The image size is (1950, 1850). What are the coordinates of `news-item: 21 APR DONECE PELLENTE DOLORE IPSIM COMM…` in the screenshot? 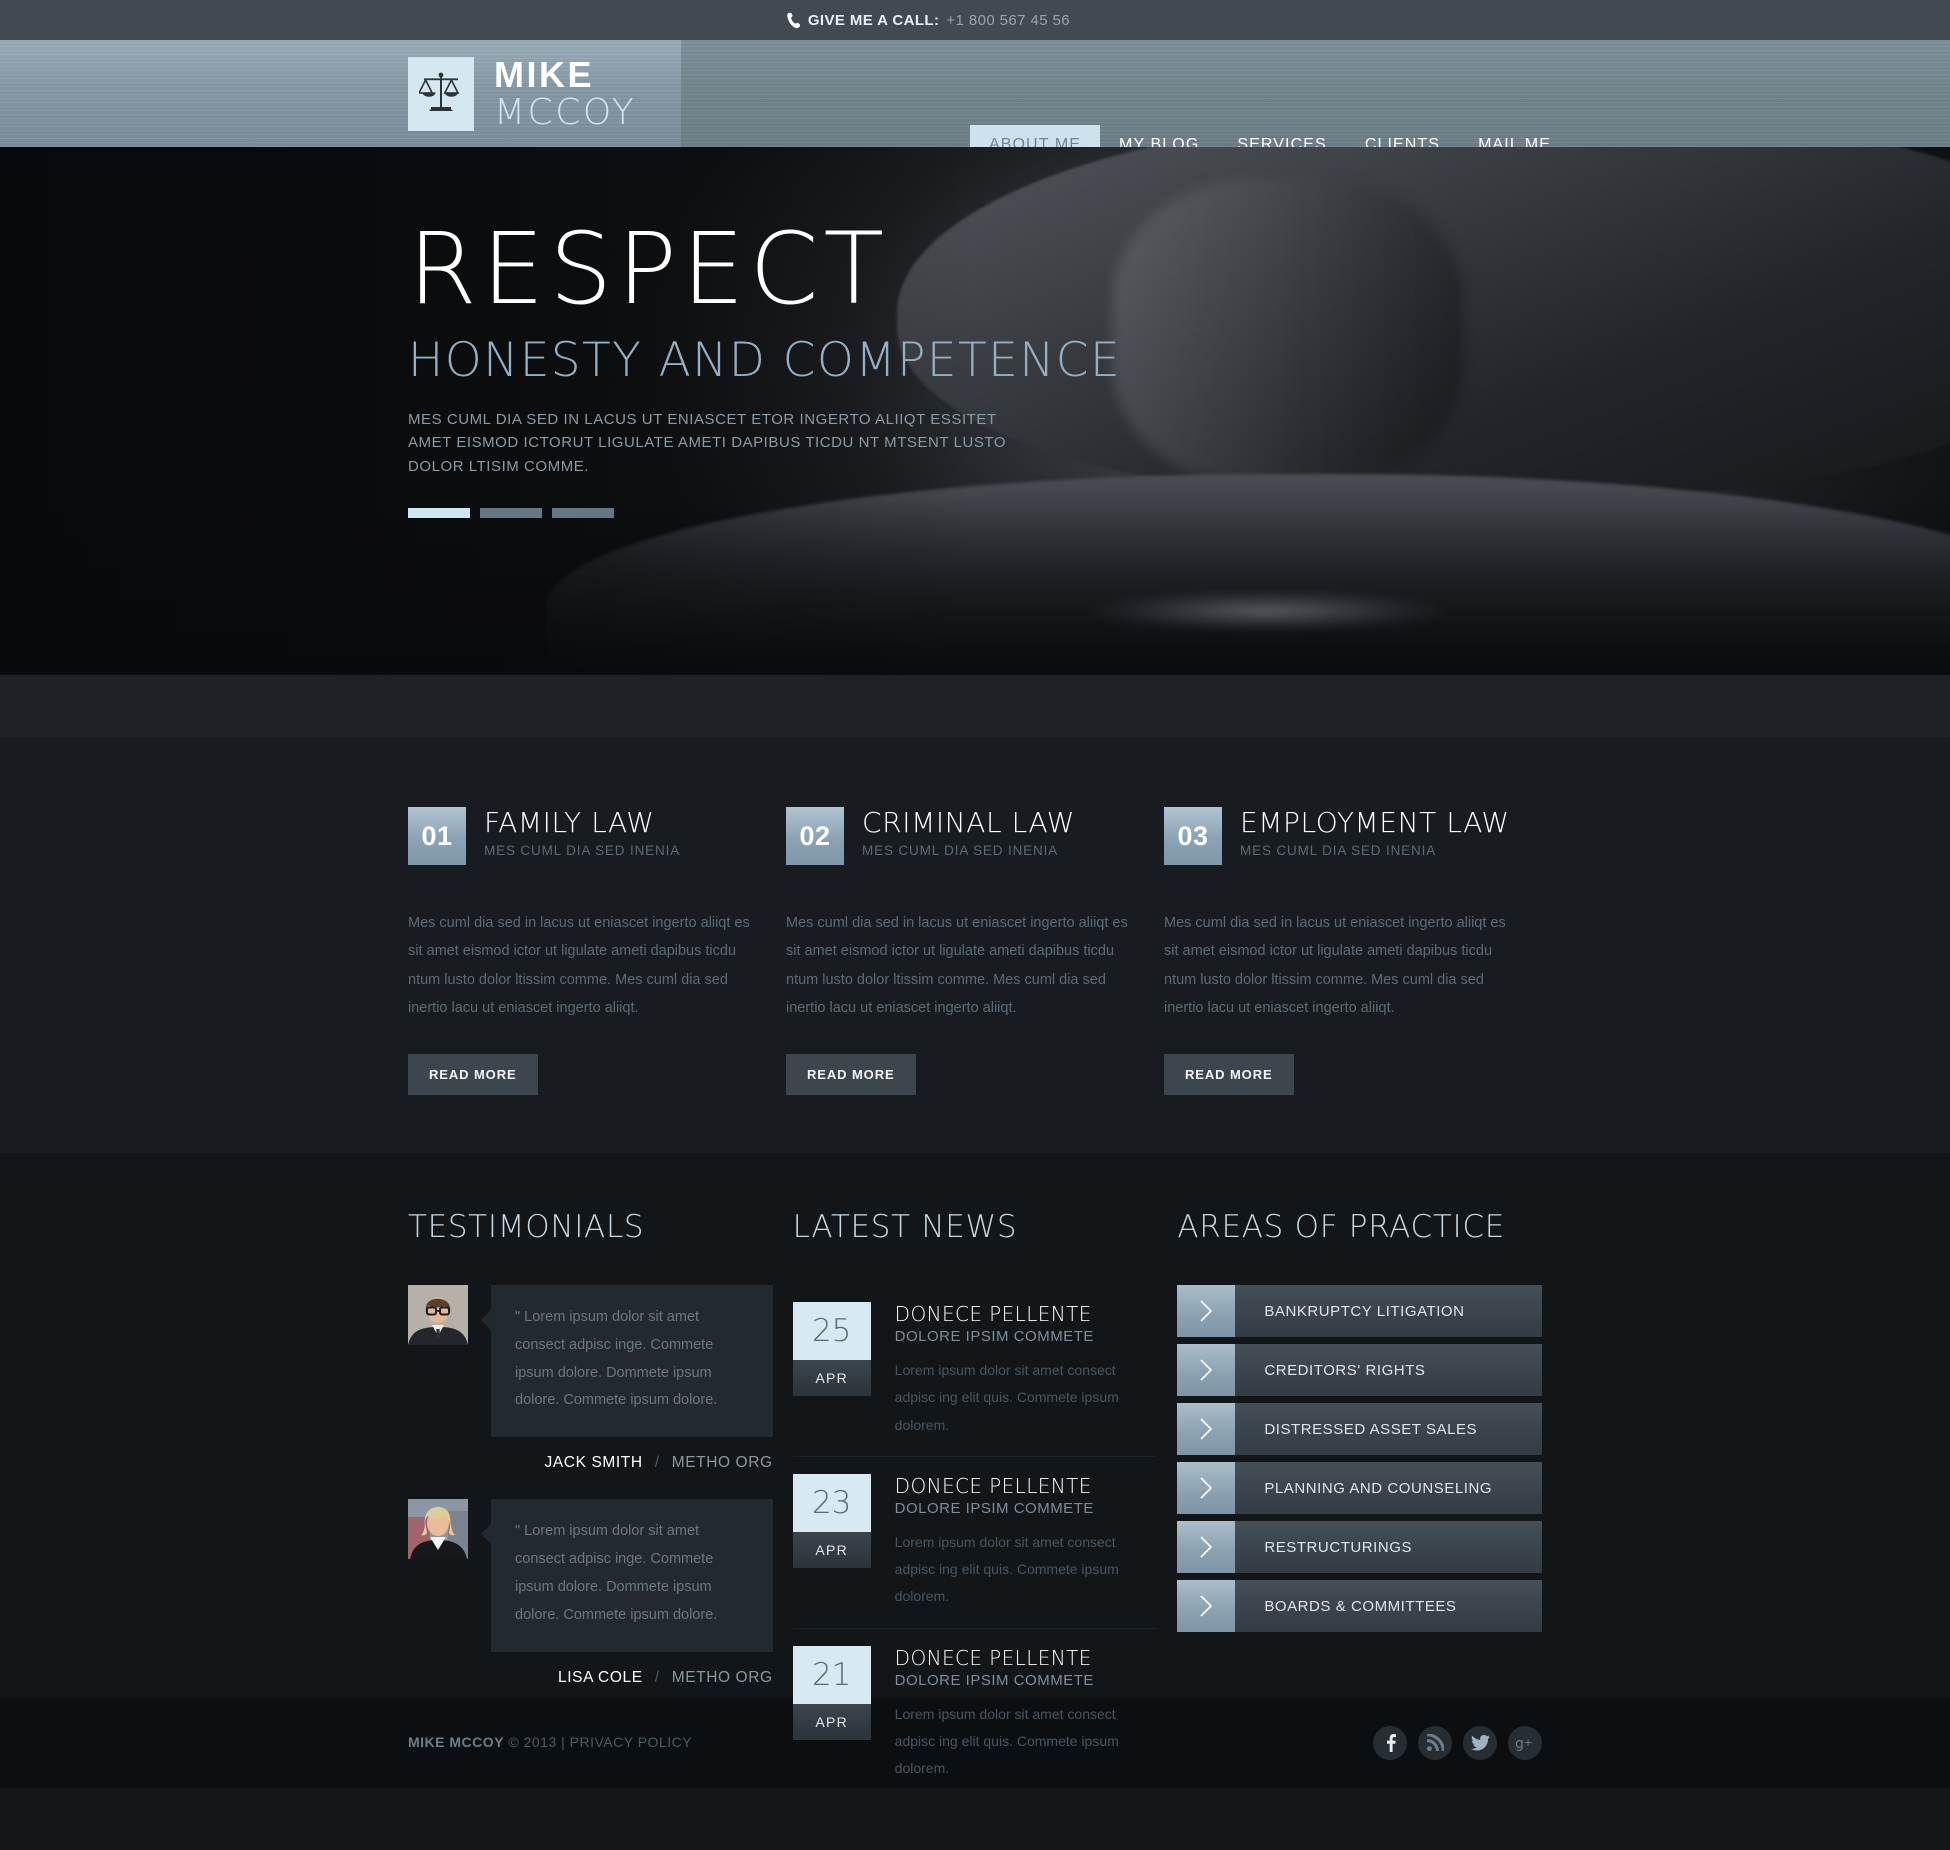 It's located at (975, 1713).